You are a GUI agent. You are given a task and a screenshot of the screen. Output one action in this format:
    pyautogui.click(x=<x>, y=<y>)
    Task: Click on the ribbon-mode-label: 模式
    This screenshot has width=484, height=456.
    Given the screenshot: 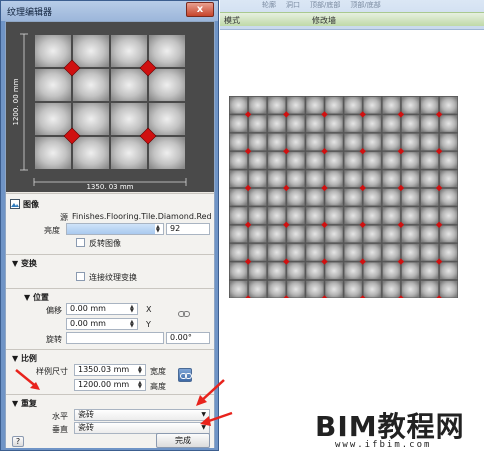 What is the action you would take?
    pyautogui.click(x=232, y=20)
    